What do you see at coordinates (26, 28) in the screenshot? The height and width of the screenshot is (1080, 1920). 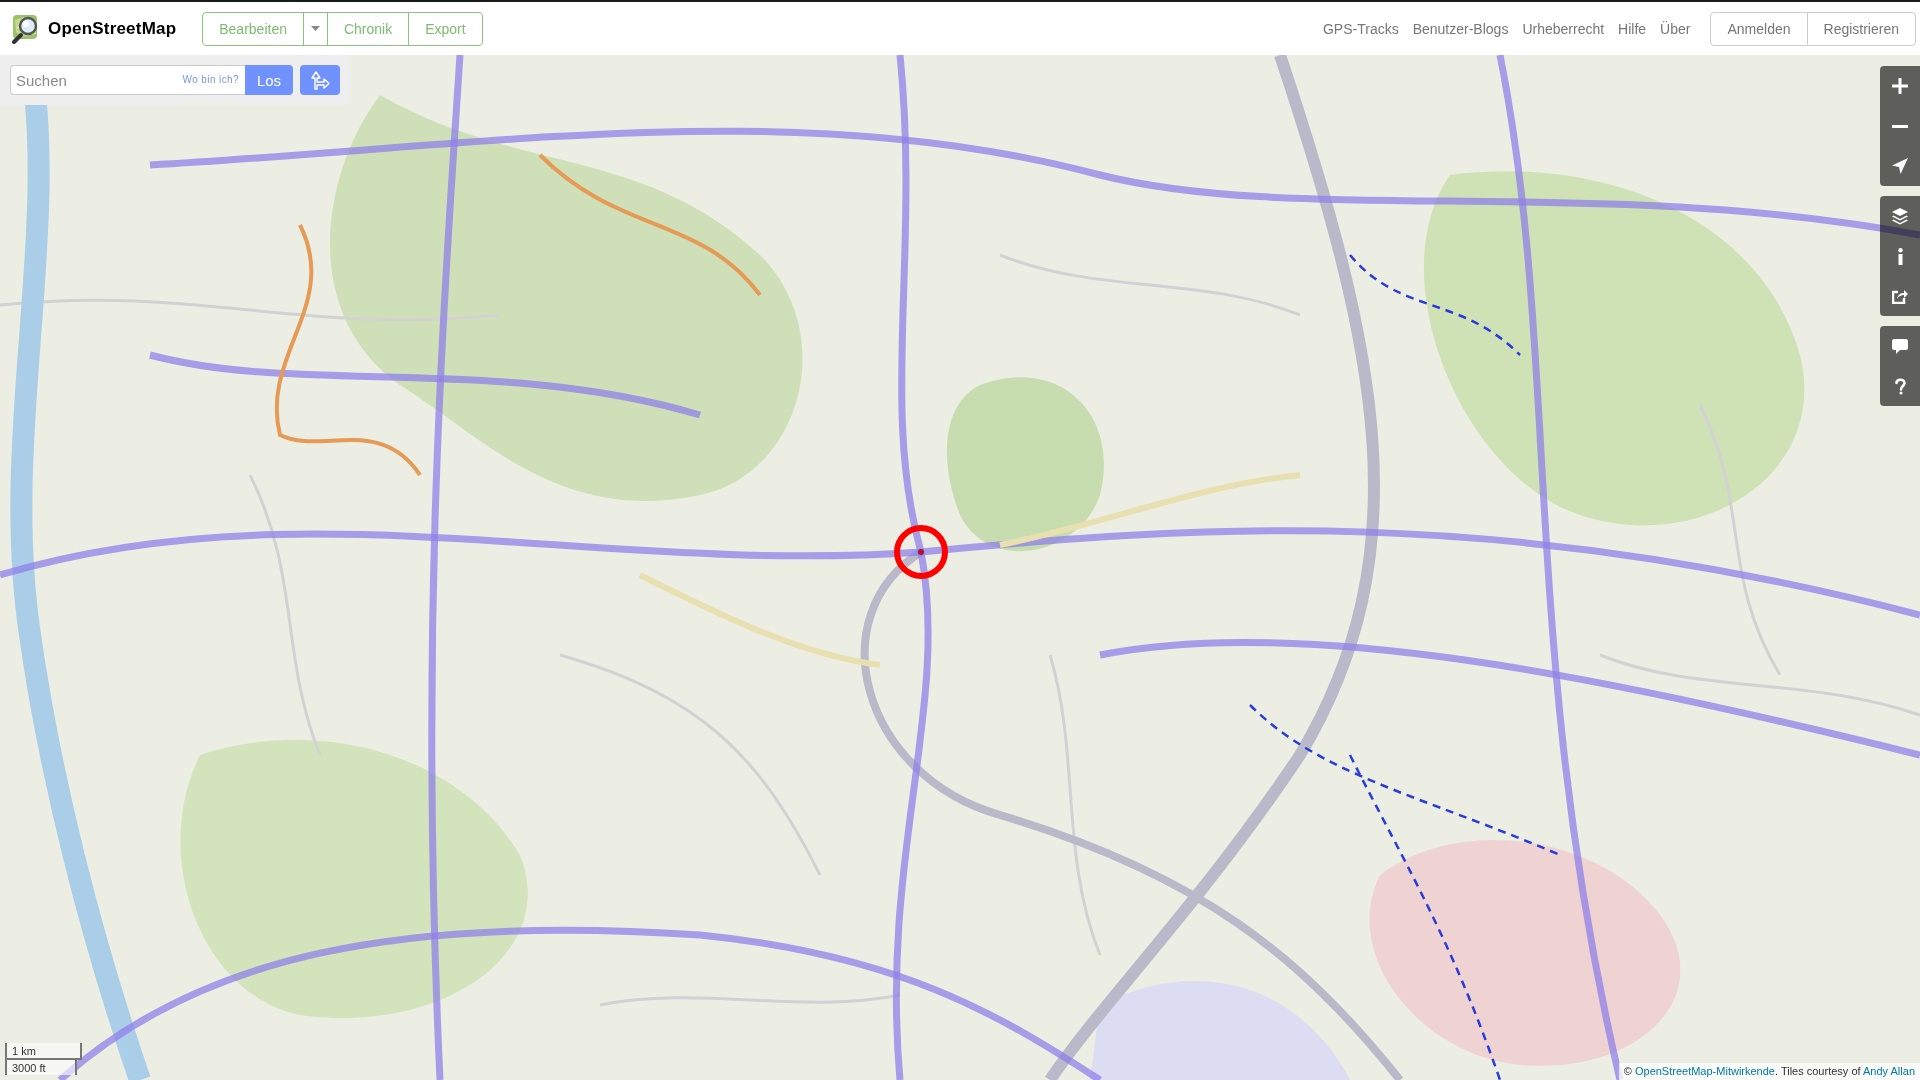 I see `magnifier-map-icon` at bounding box center [26, 28].